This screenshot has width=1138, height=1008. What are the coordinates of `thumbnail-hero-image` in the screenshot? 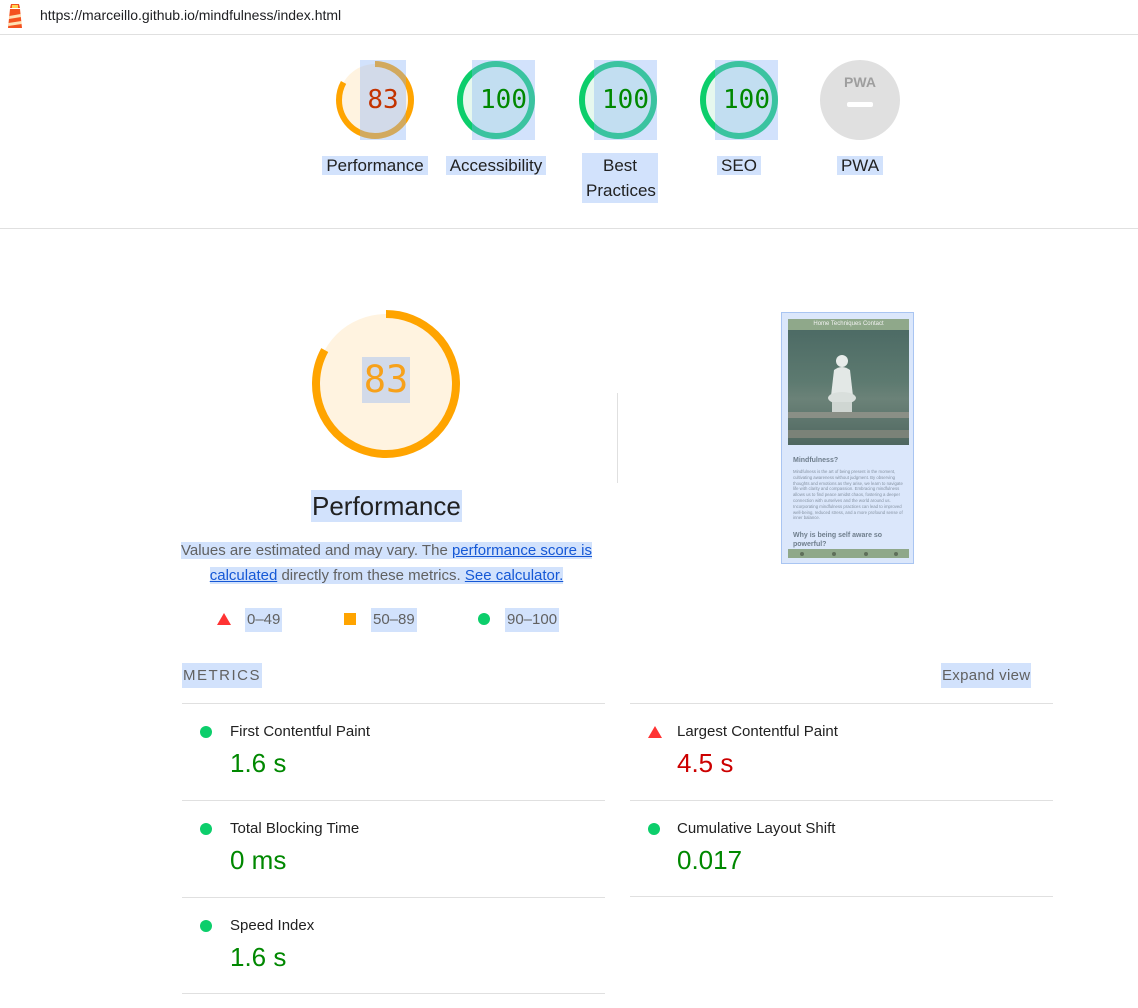 It's located at (848, 387).